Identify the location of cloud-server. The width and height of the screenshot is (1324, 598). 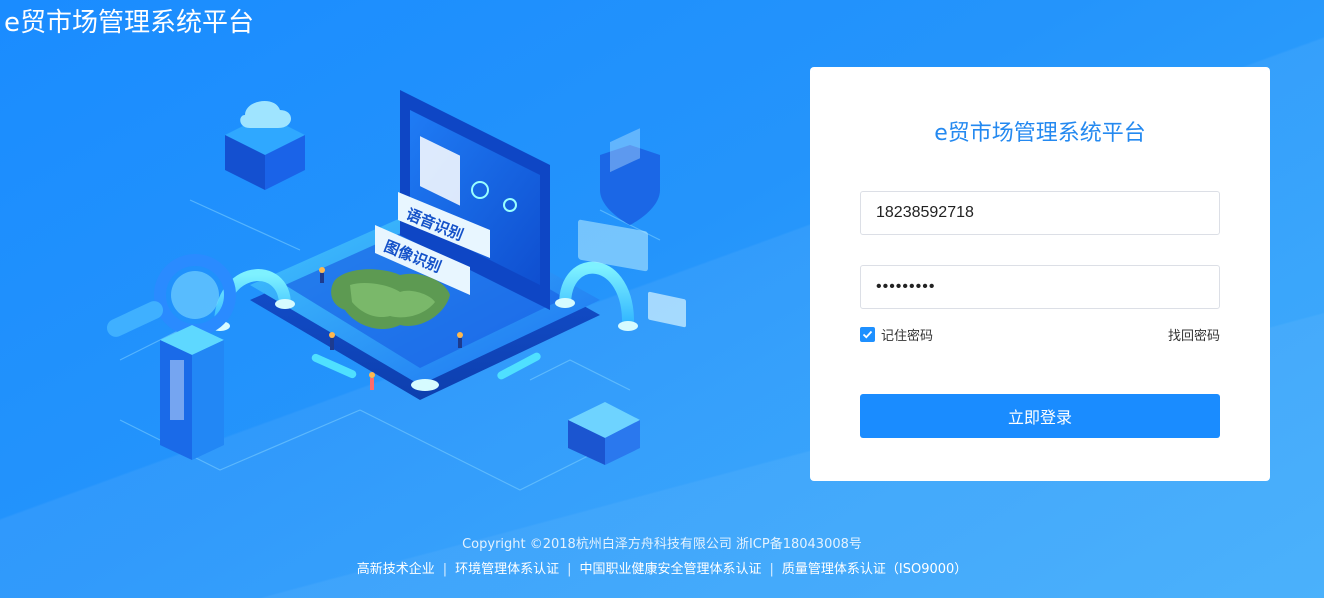
(265, 145).